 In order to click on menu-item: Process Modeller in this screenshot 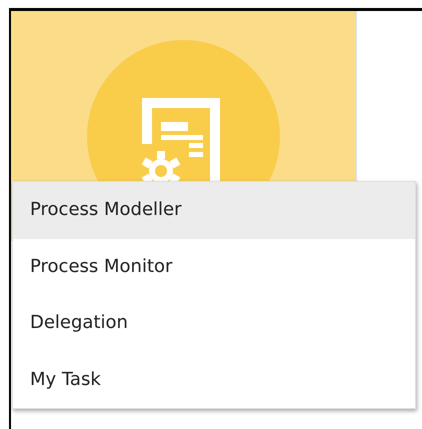, I will do `click(214, 210)`.